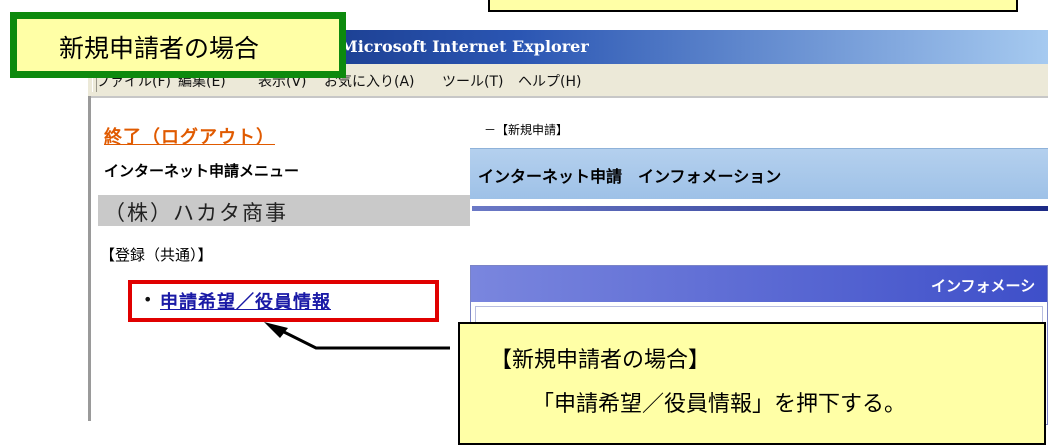 The image size is (1048, 445). I want to click on menu-tools: ツール(T), so click(472, 81).